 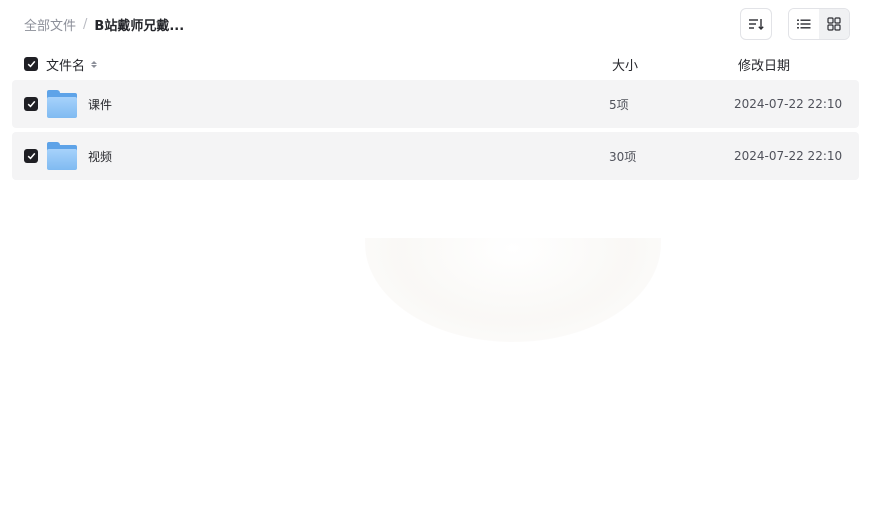 I want to click on grid-view-button, so click(x=834, y=24).